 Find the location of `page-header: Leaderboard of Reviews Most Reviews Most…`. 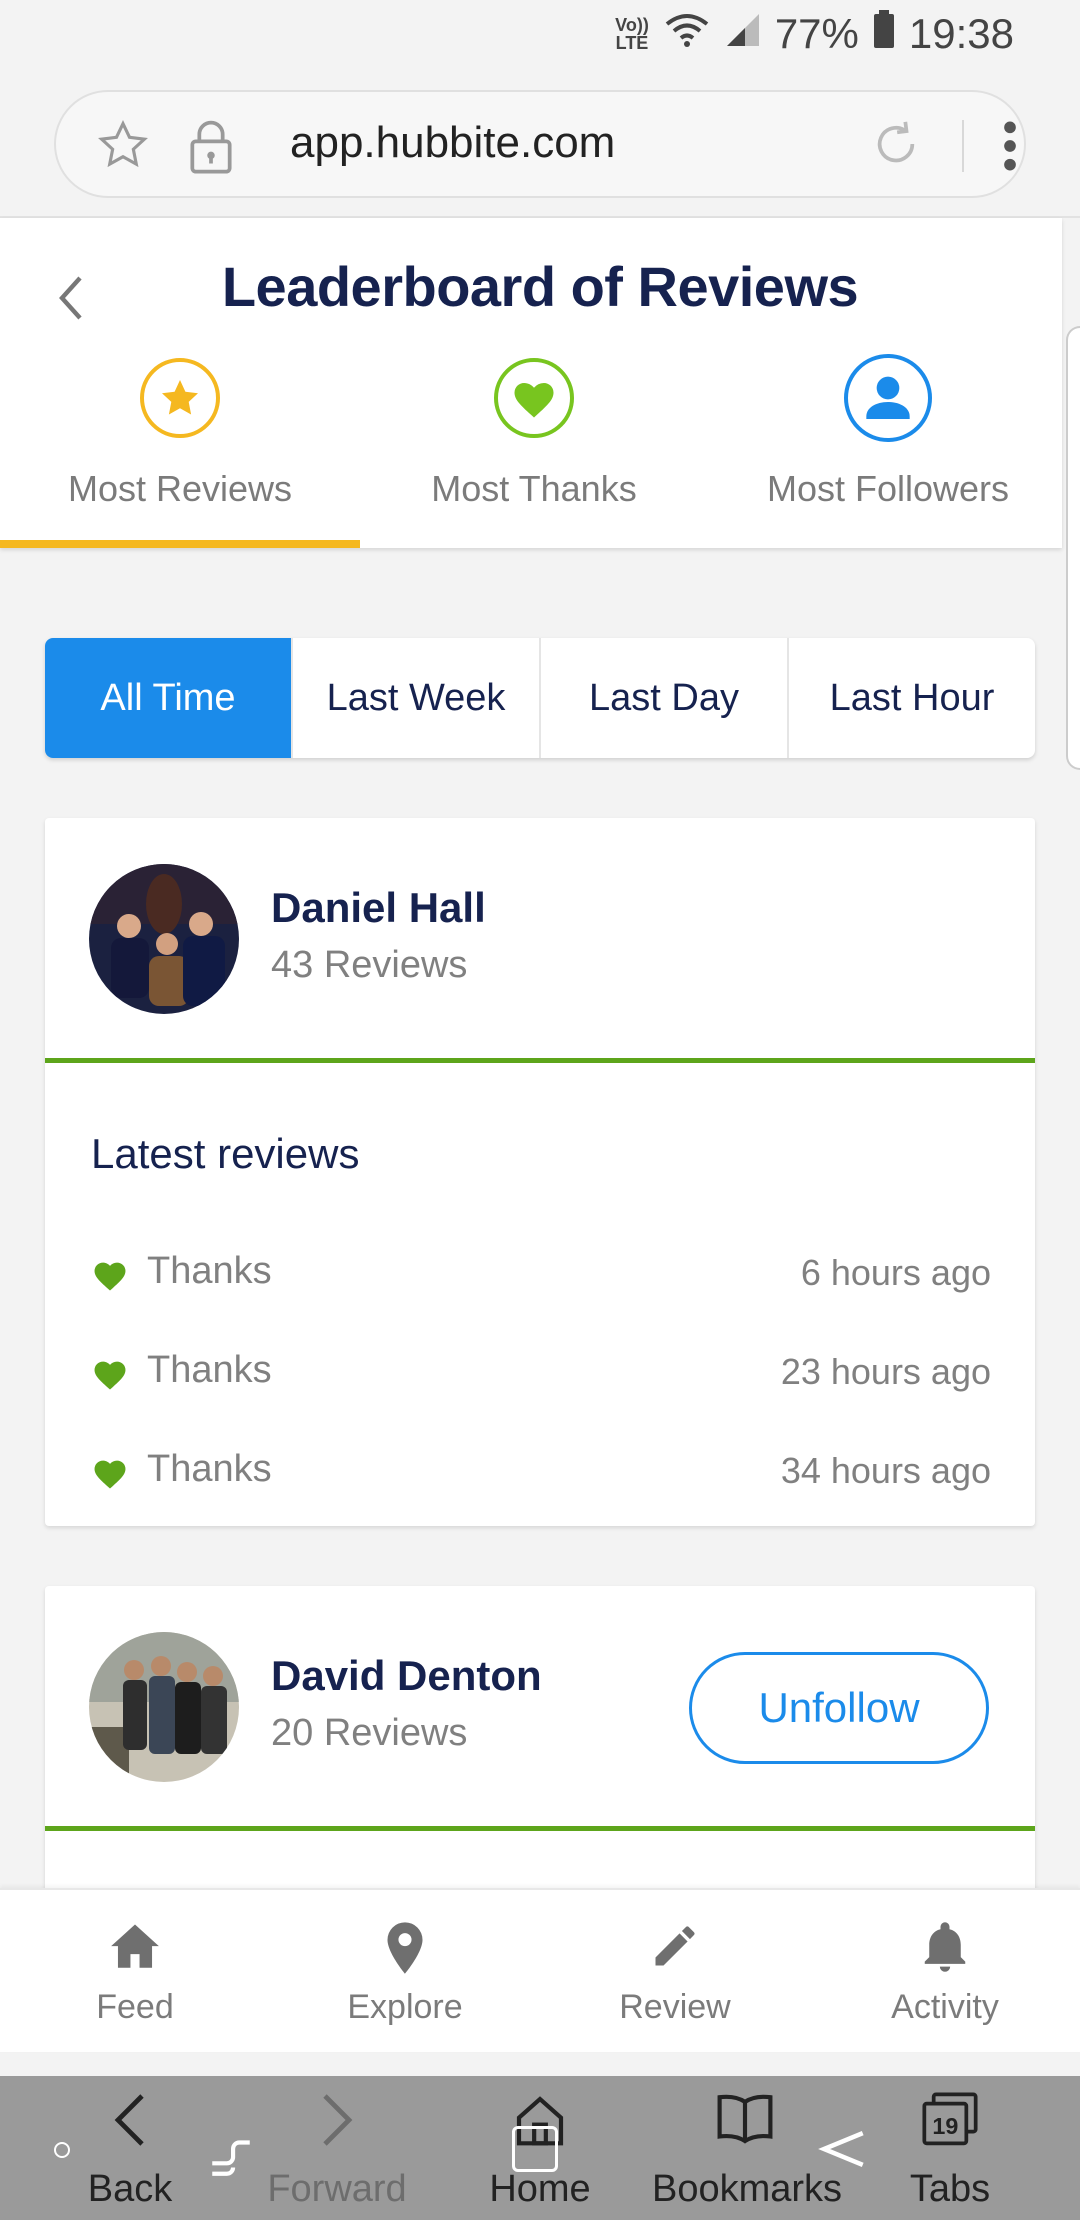

page-header: Leaderboard of Reviews Most Reviews Most… is located at coordinates (531, 383).